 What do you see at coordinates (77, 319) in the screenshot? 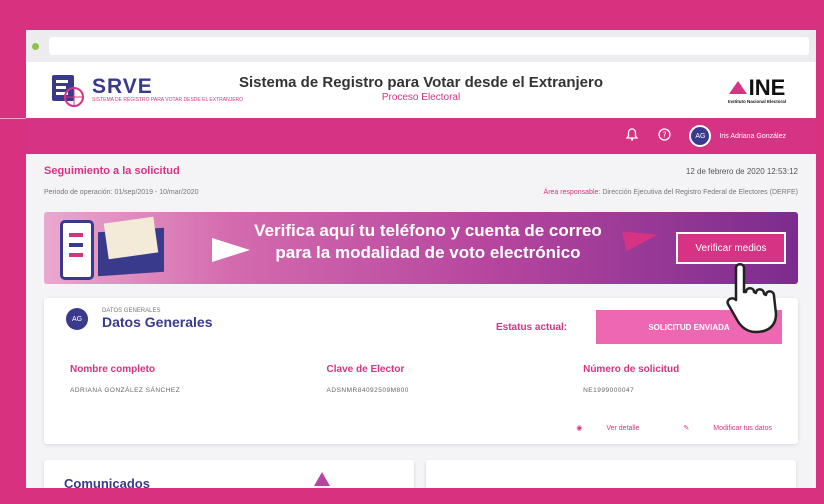
I see `card-avatar: AG` at bounding box center [77, 319].